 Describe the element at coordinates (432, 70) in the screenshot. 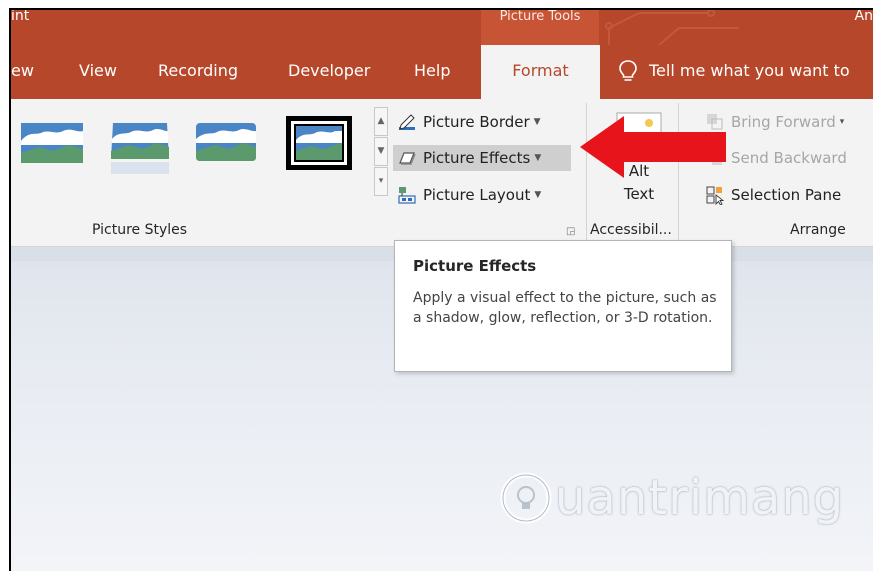

I see `tab-help: Help` at that location.